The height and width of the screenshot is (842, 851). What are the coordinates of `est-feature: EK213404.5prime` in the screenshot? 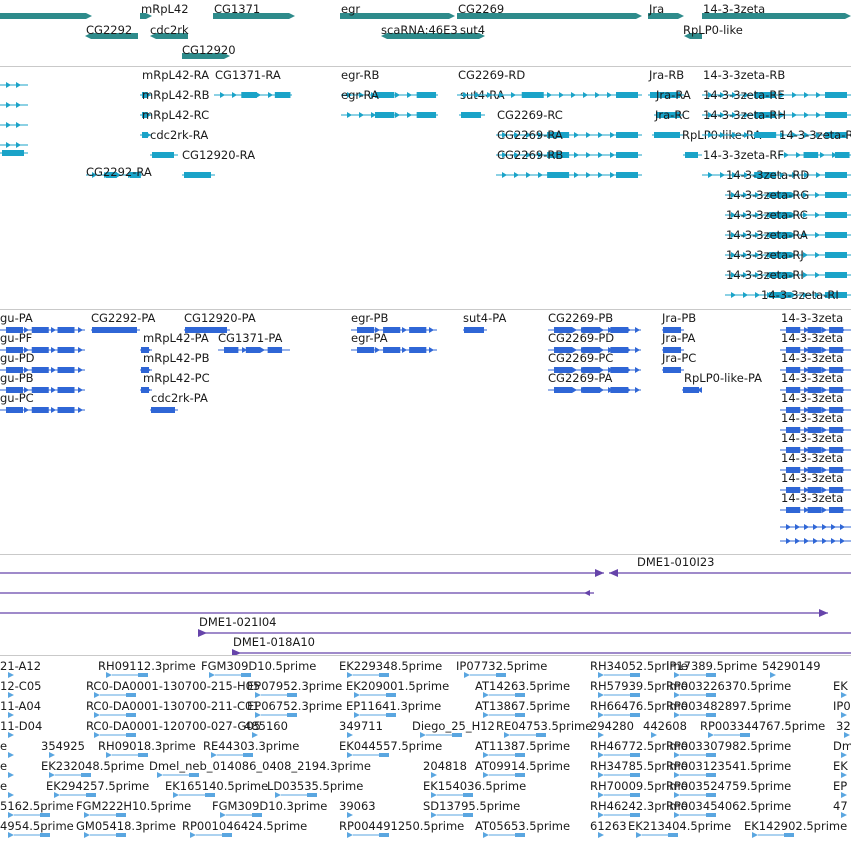 It's located at (679, 828).